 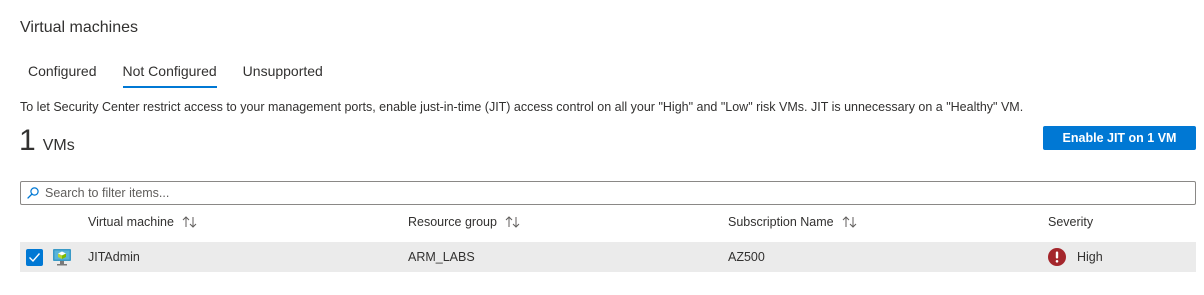 What do you see at coordinates (1119, 138) in the screenshot?
I see `enable-jit-button: Enable JIT on 1 VM` at bounding box center [1119, 138].